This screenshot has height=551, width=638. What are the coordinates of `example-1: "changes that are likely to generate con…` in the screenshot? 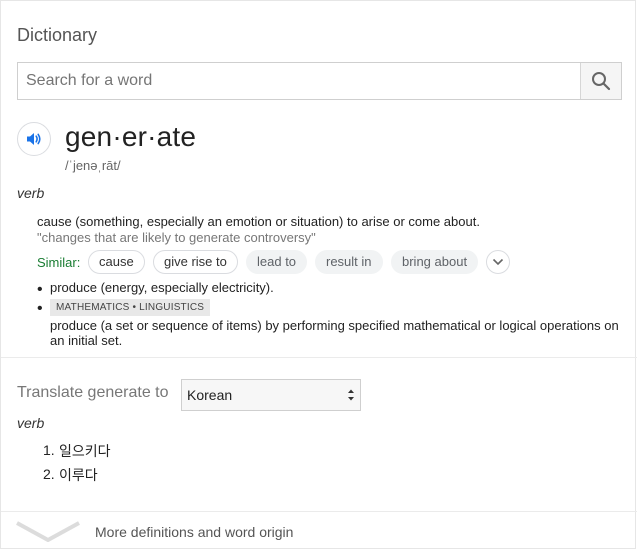 It's located at (176, 237).